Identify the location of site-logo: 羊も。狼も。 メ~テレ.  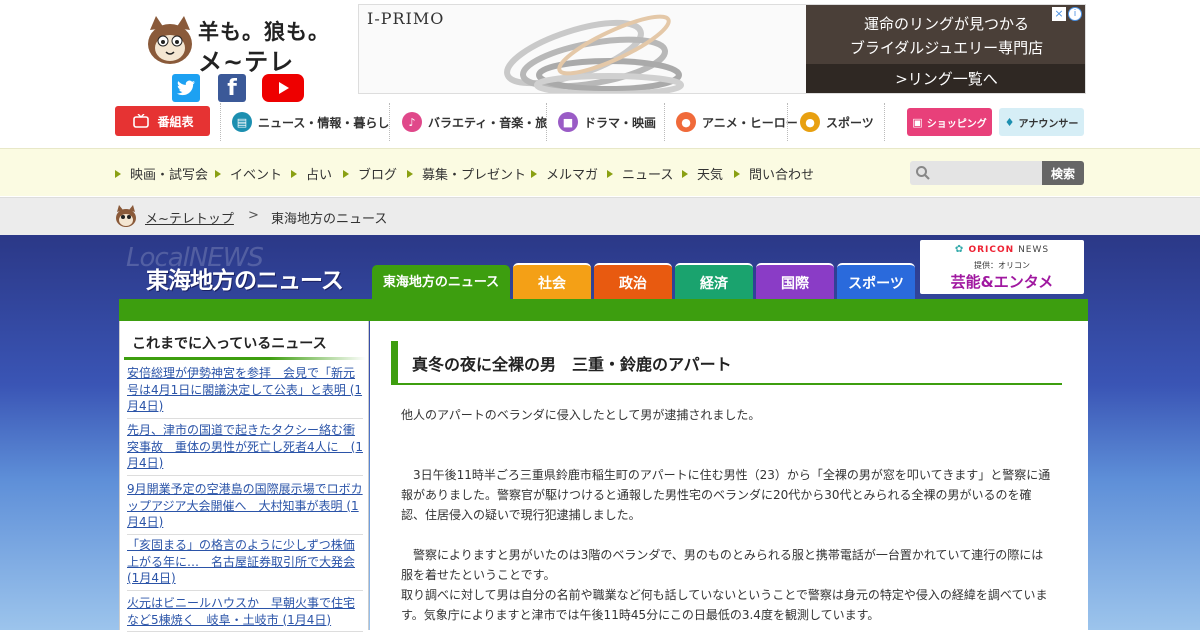
(235, 43).